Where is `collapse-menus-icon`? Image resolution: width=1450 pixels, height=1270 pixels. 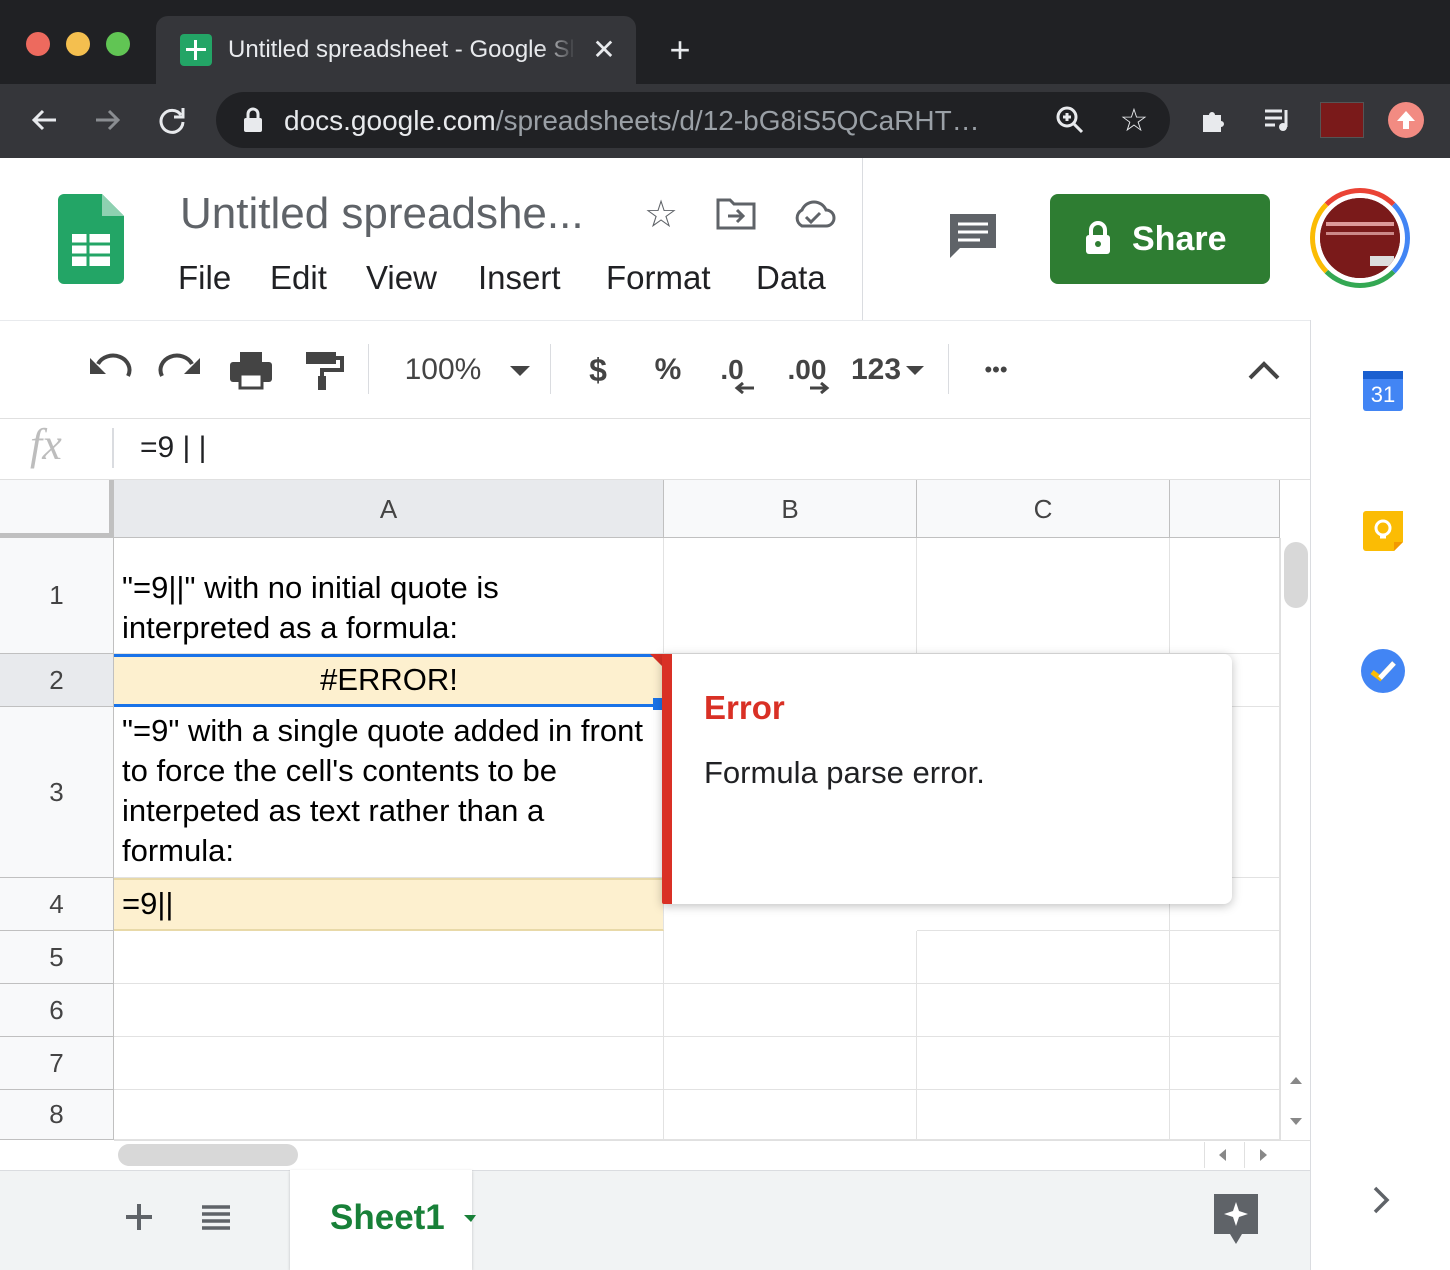 collapse-menus-icon is located at coordinates (1264, 370).